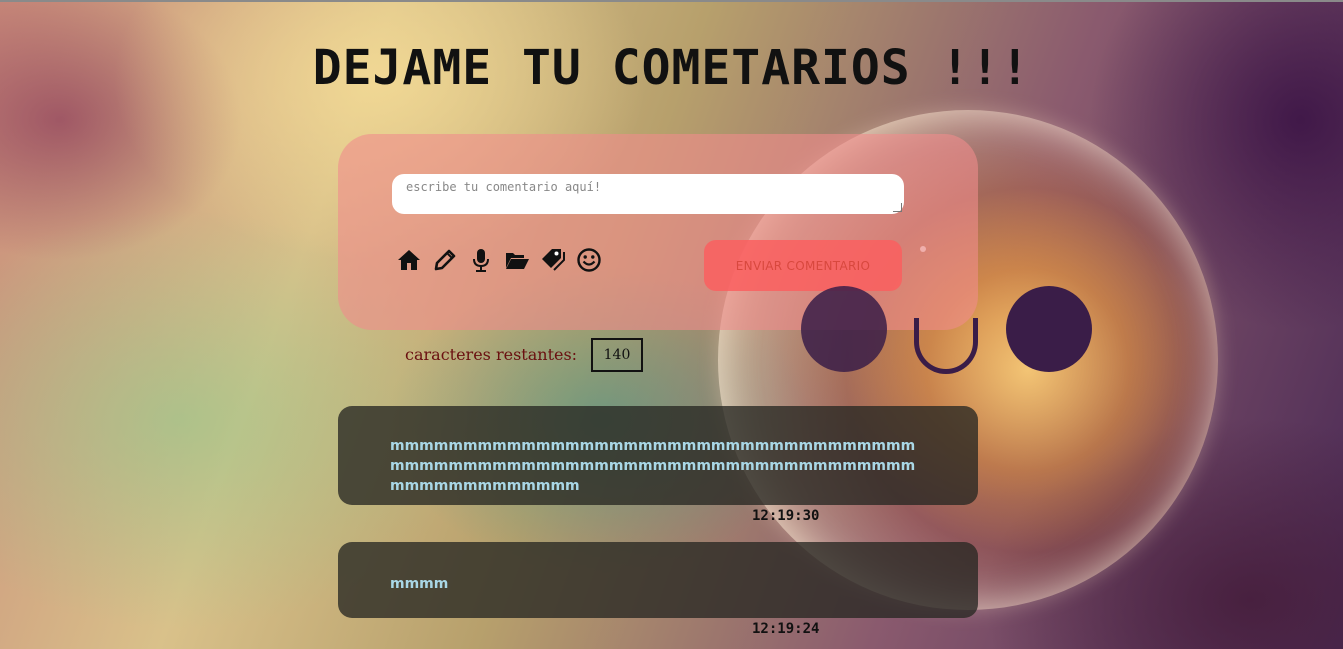 The height and width of the screenshot is (649, 1343). I want to click on remaining-characters-count: 140, so click(617, 355).